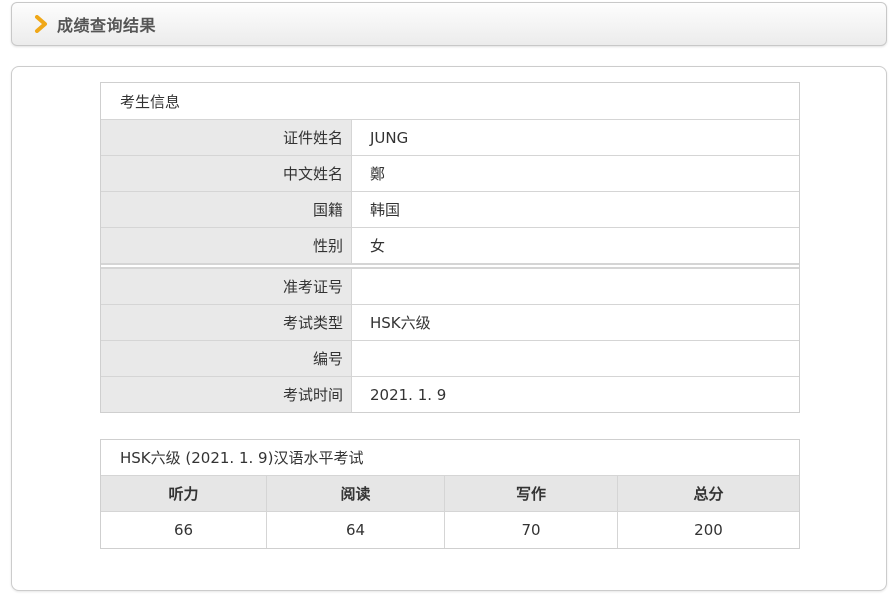  Describe the element at coordinates (356, 493) in the screenshot. I see `score-header-reading: 阅读` at that location.